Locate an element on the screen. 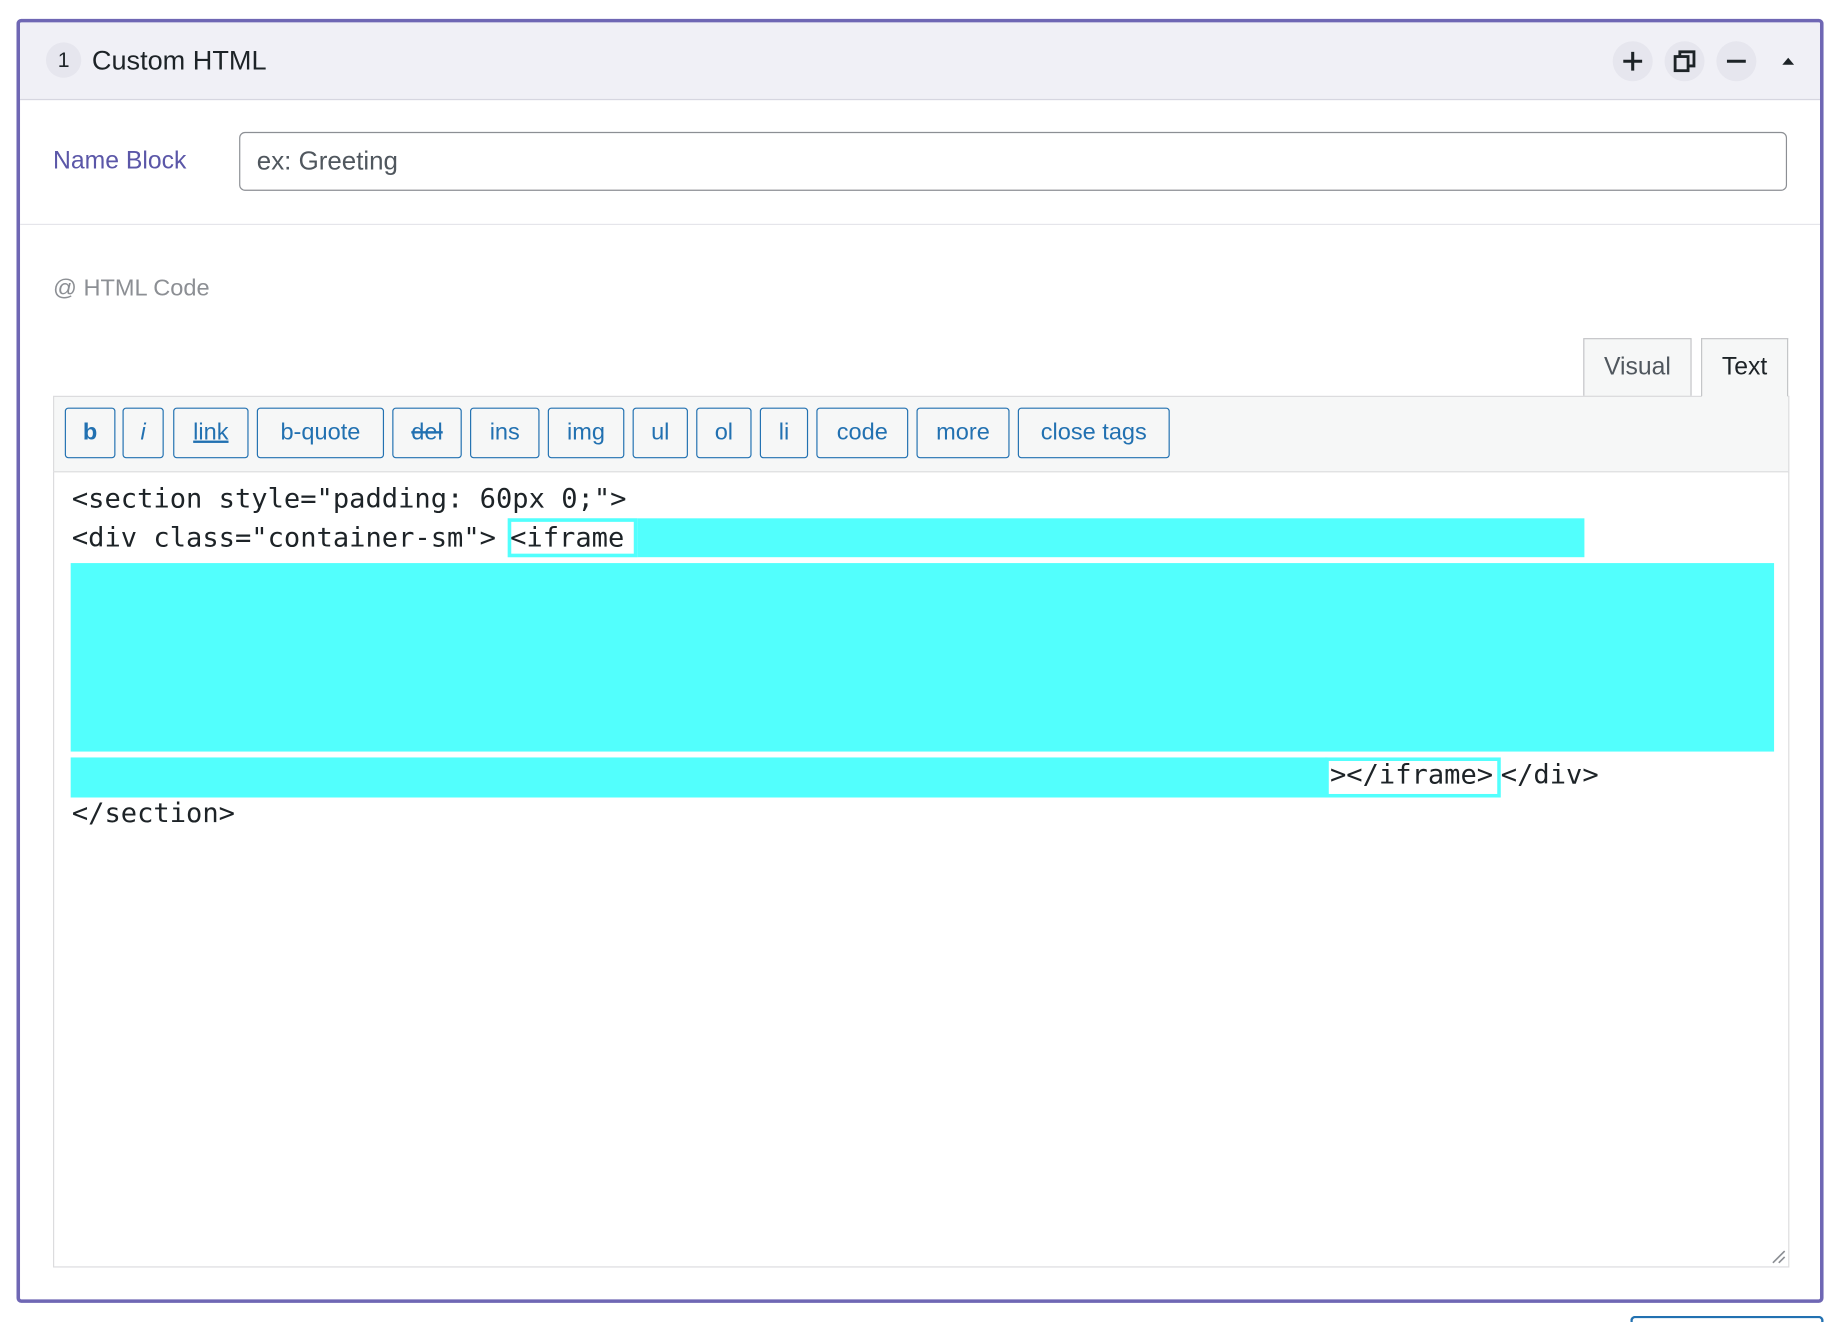 This screenshot has width=1848, height=1322. quicktag-link-button: link is located at coordinates (211, 433).